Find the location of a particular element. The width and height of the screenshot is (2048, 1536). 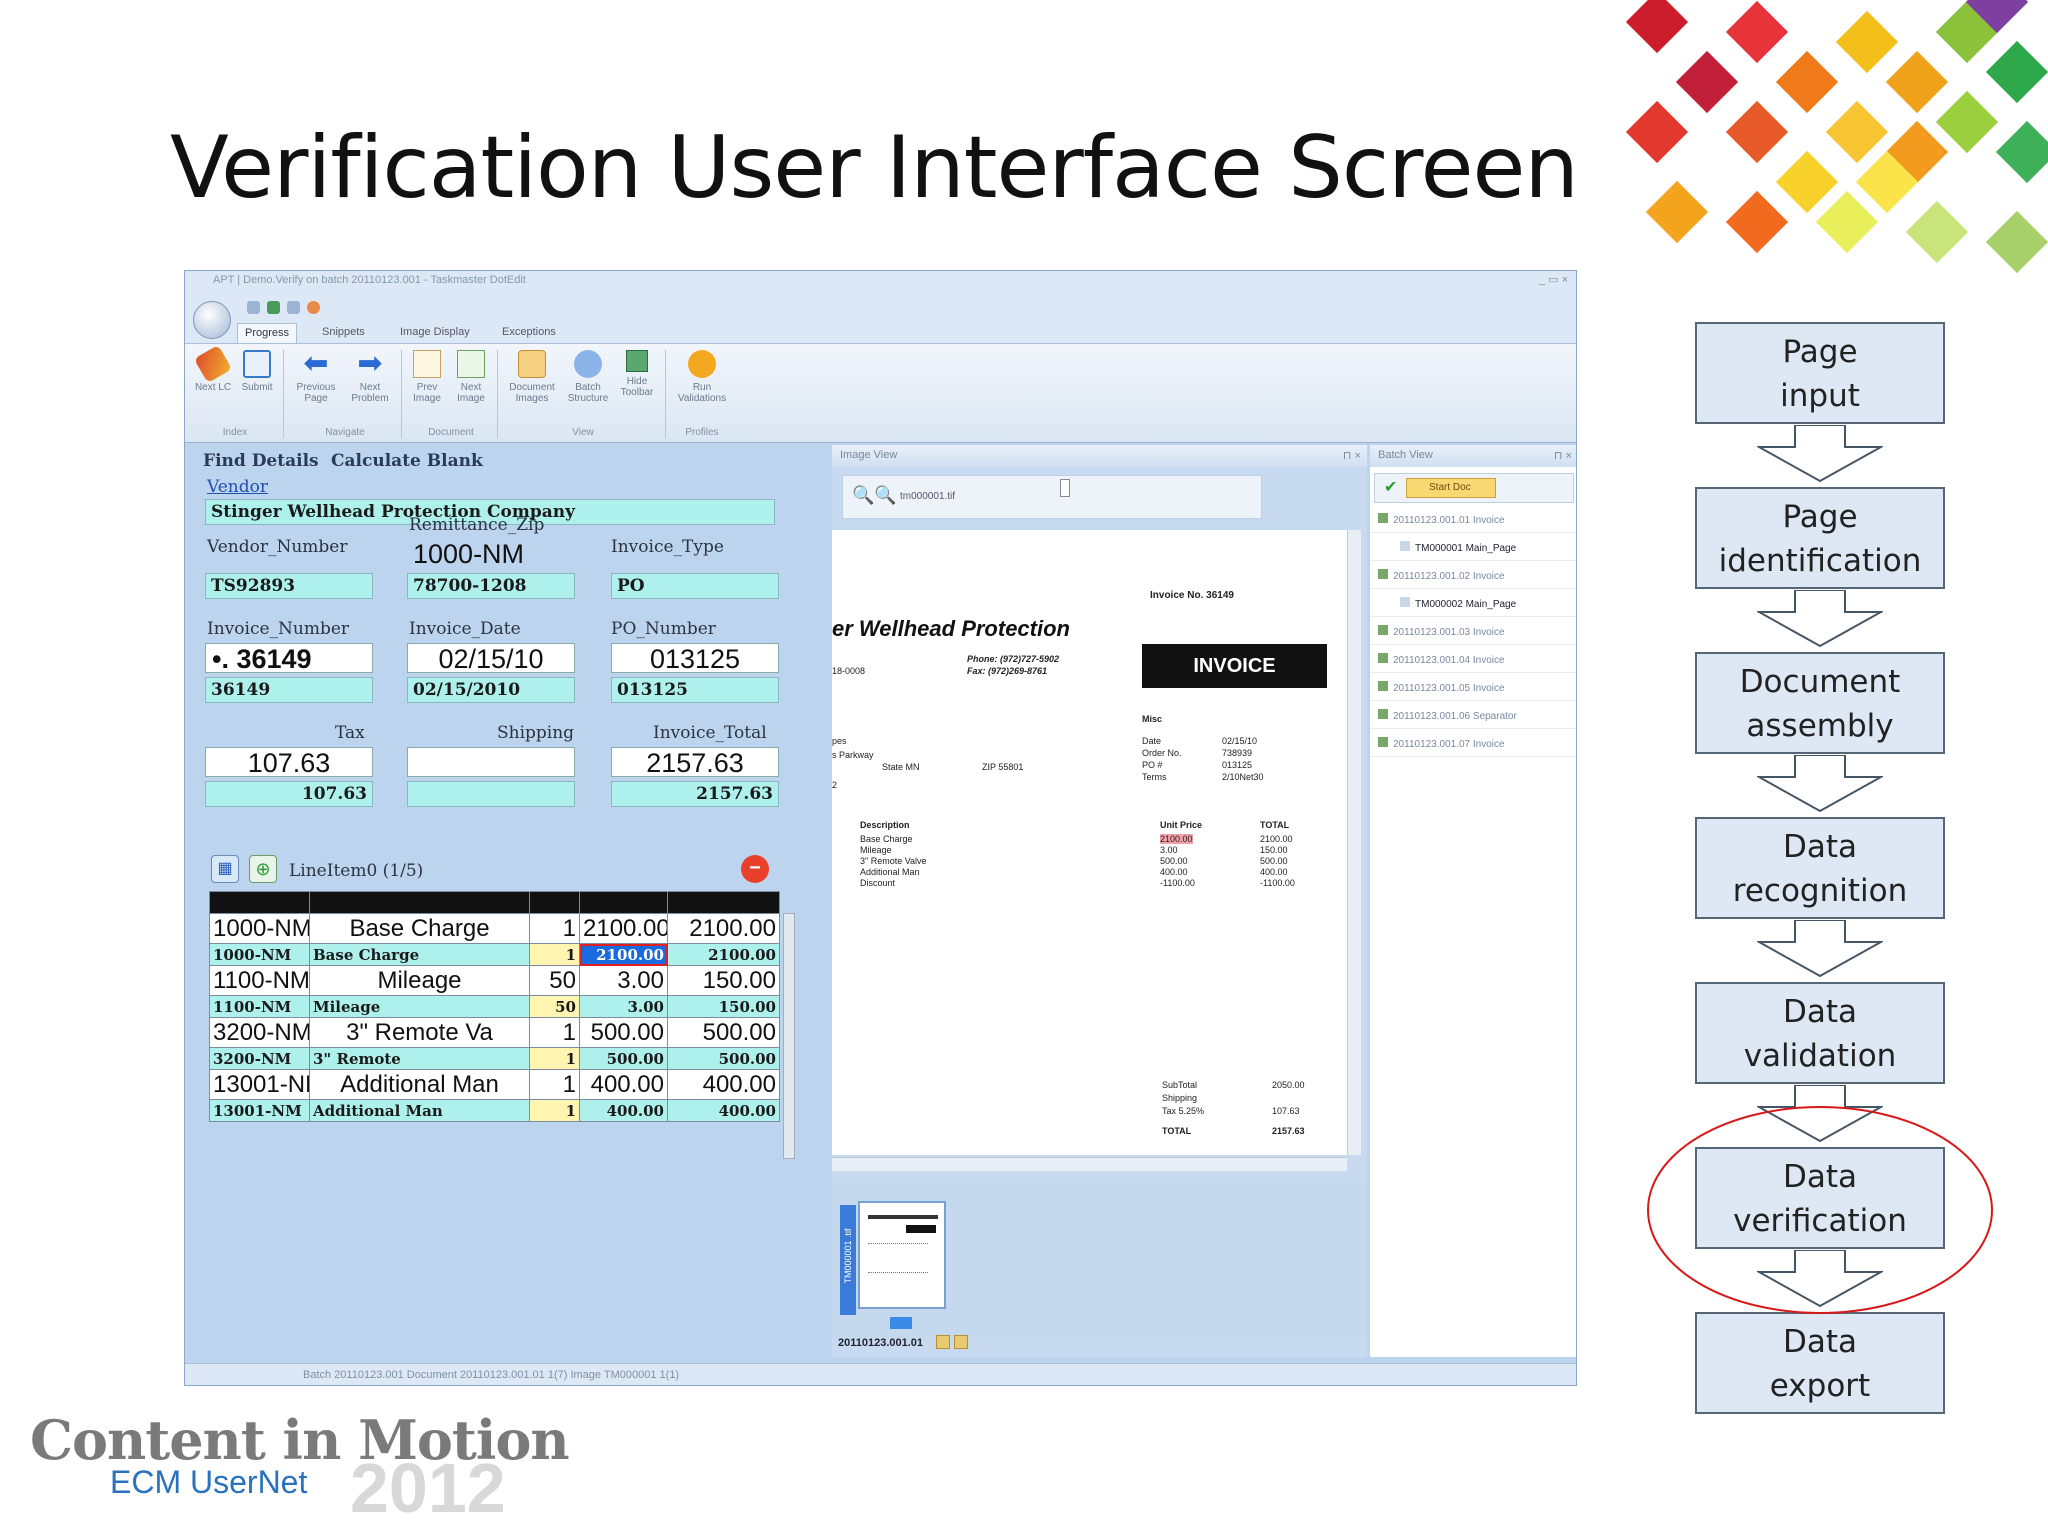

verification-highlight-ring is located at coordinates (1820, 1210).